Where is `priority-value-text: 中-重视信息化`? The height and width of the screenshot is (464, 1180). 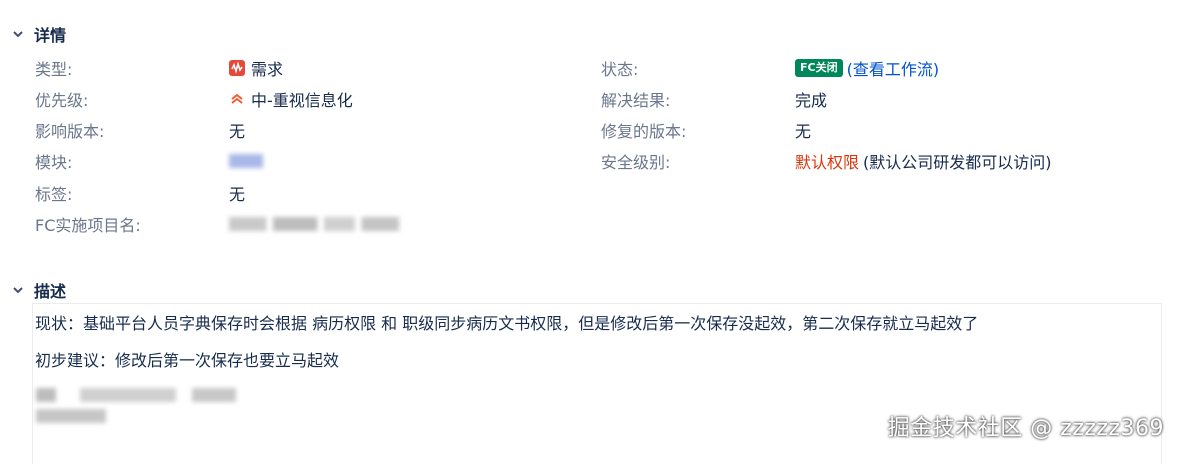 priority-value-text: 中-重视信息化 is located at coordinates (302, 100).